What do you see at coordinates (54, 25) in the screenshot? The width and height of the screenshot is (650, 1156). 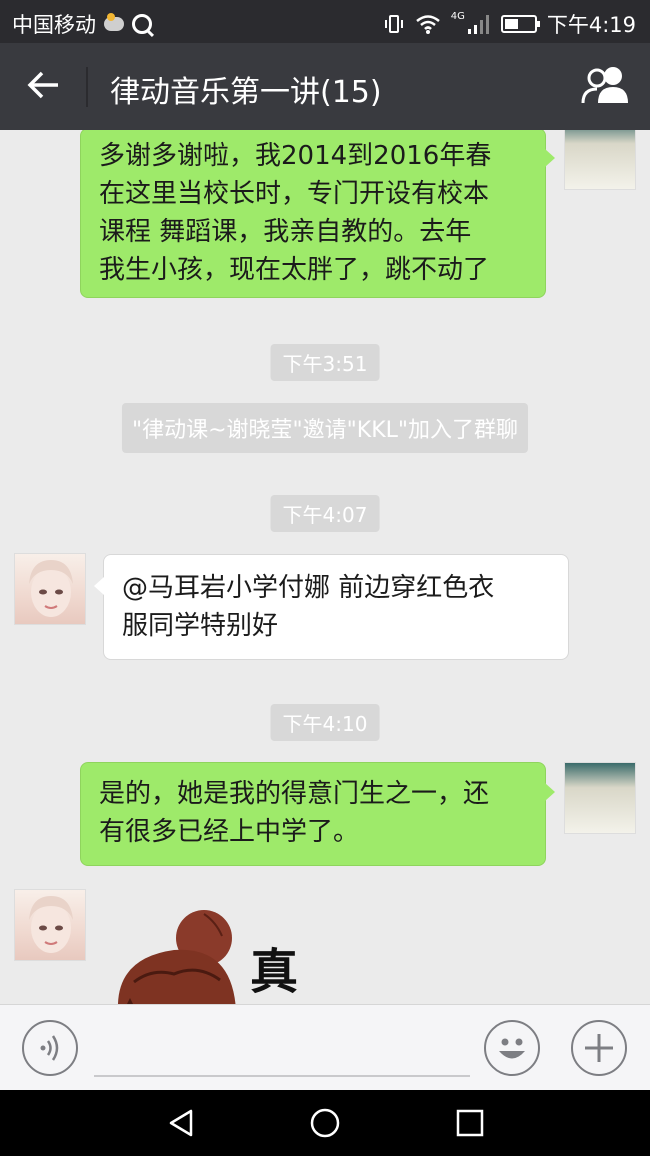 I see `carrier-label: 中国移动` at bounding box center [54, 25].